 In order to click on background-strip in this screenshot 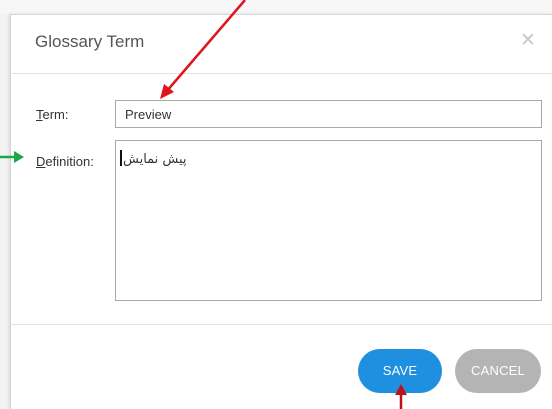, I will do `click(276, 7)`.